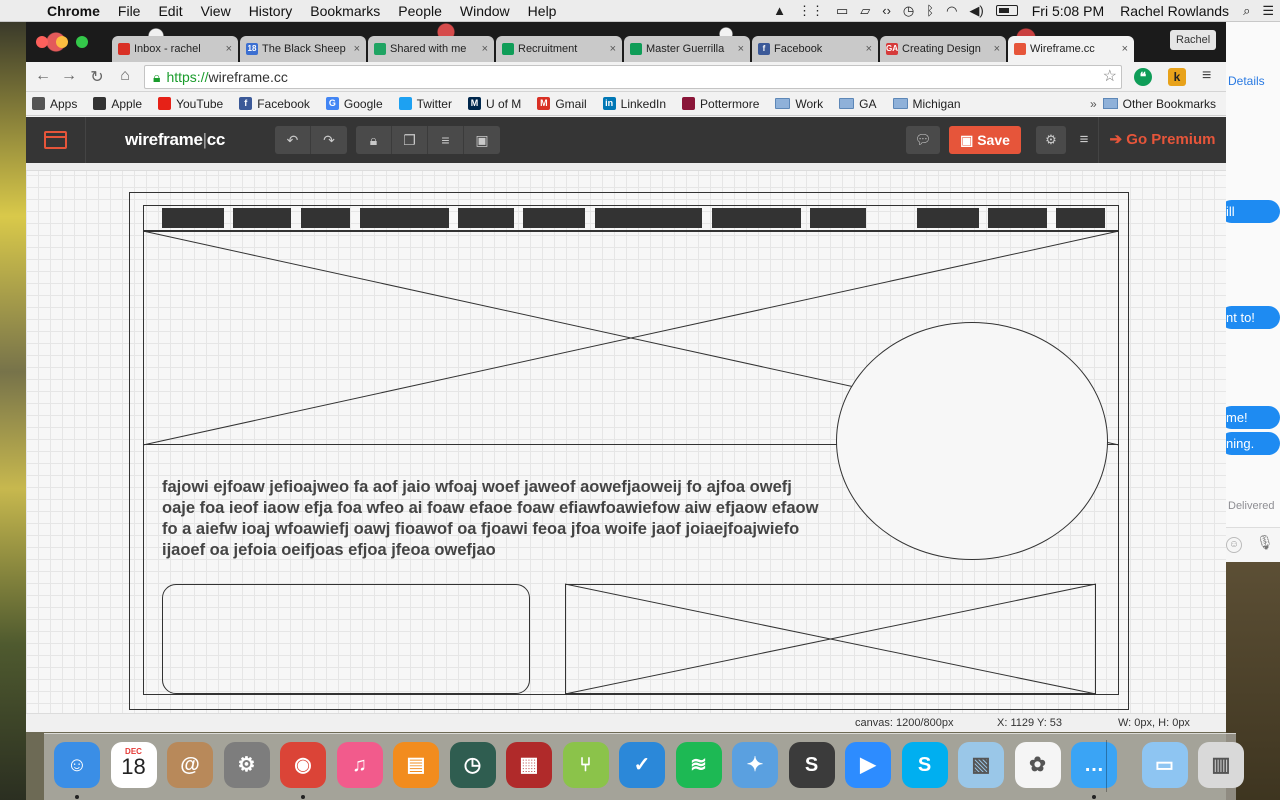 The width and height of the screenshot is (1280, 800). What do you see at coordinates (811, 11) in the screenshot?
I see `network-activity-icon: ⋮⋮` at bounding box center [811, 11].